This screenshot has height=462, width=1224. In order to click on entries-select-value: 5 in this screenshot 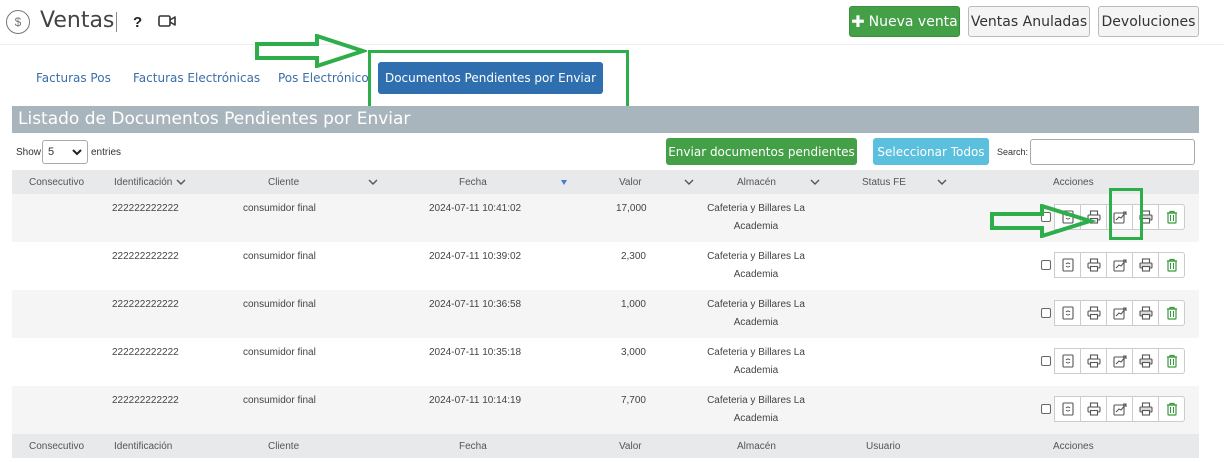, I will do `click(51, 152)`.